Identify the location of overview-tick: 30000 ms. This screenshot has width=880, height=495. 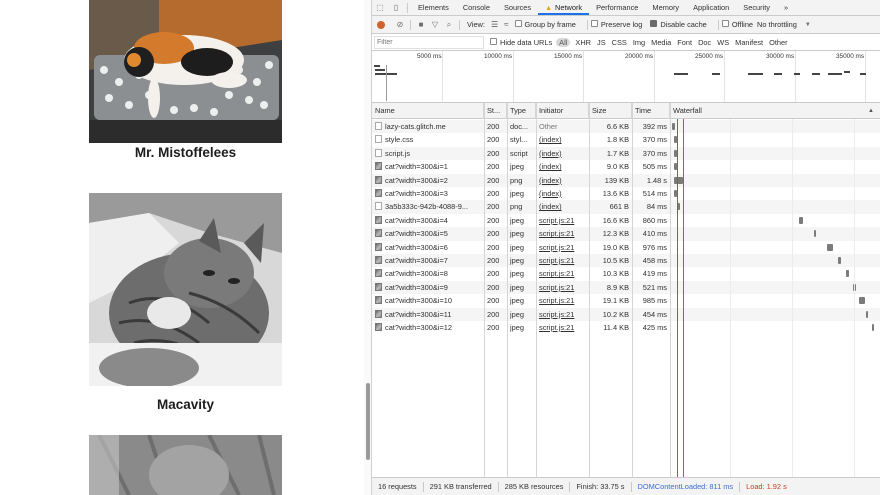
(780, 56).